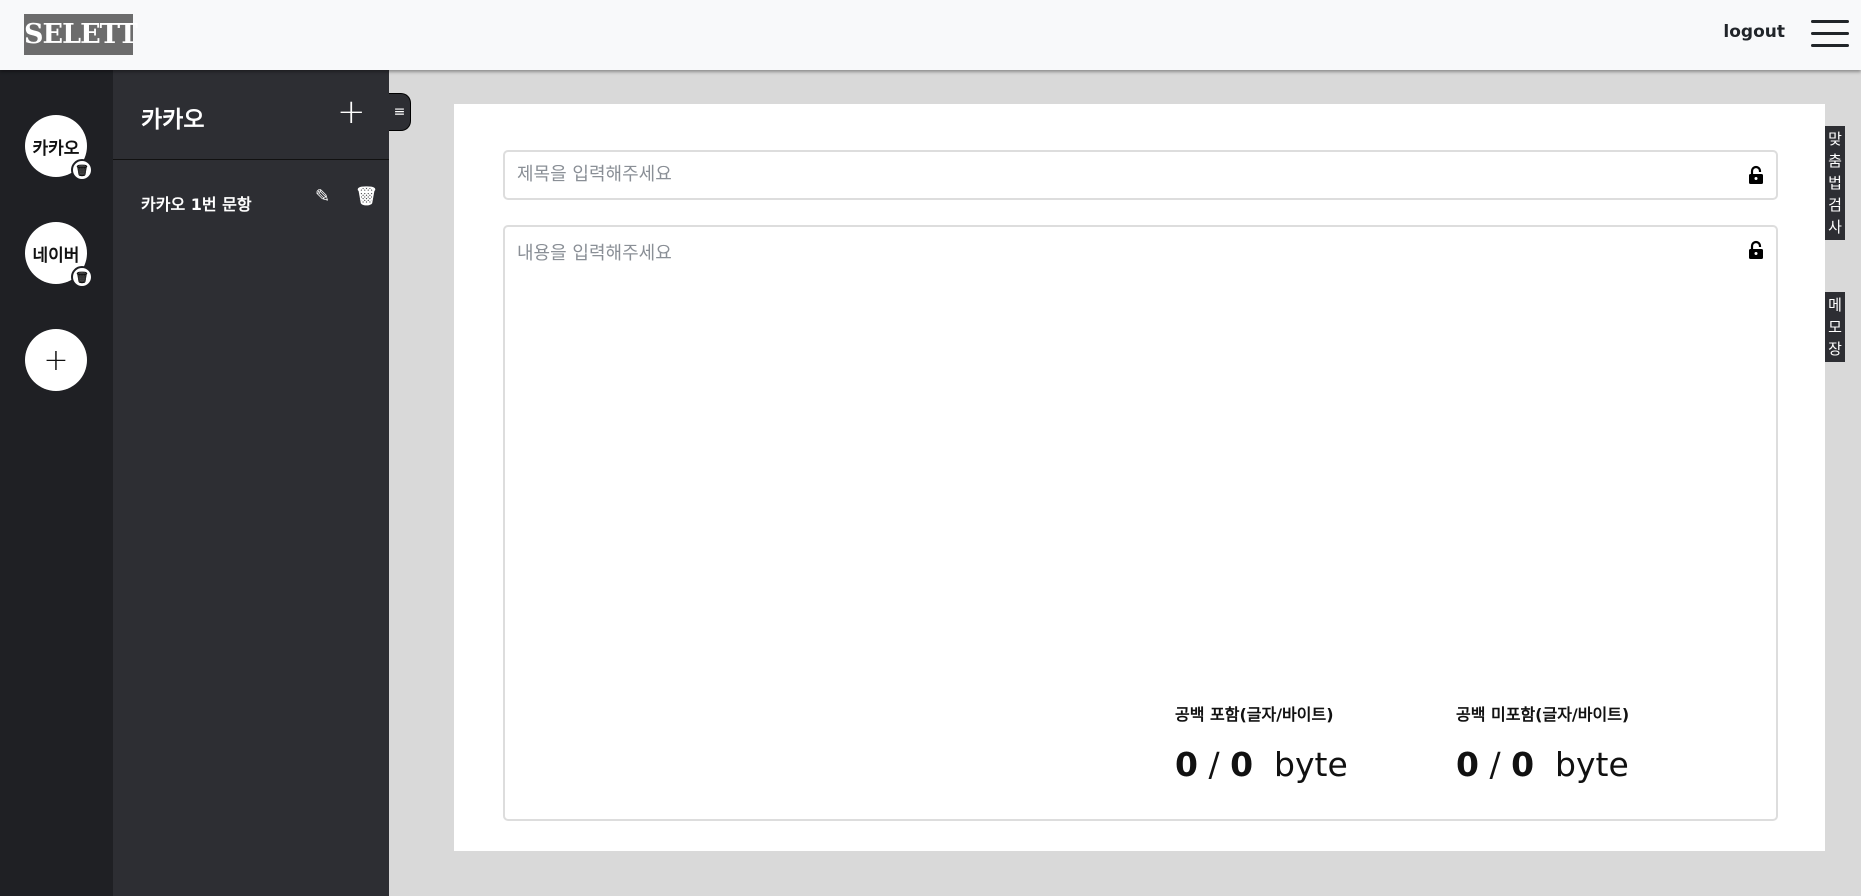  Describe the element at coordinates (261, 201) in the screenshot. I see `question-item: 카카오 1번 문항 ✎ 🗑` at that location.